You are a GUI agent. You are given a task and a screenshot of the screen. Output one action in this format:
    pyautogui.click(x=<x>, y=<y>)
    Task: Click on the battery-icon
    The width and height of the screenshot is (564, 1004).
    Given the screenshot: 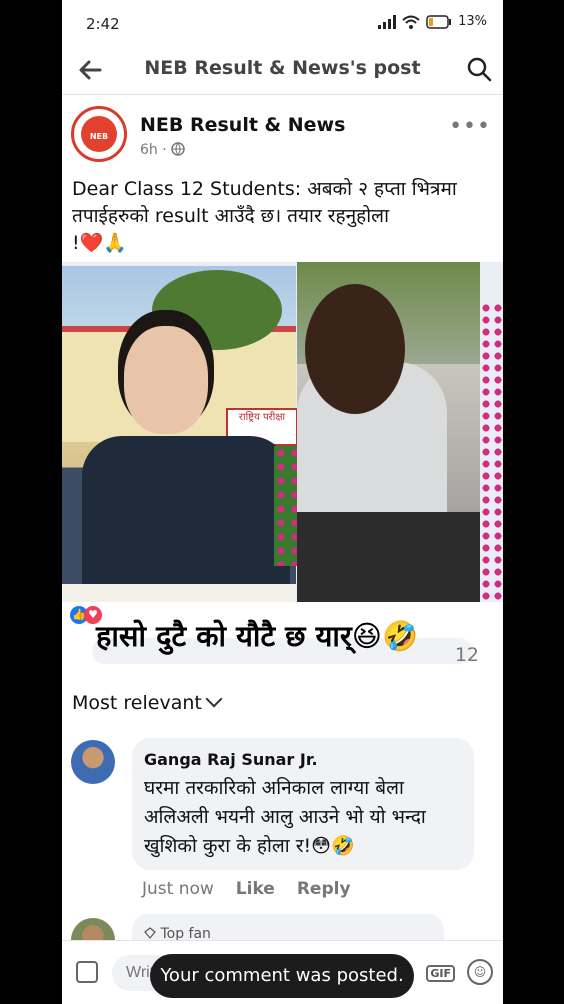 What is the action you would take?
    pyautogui.click(x=439, y=21)
    